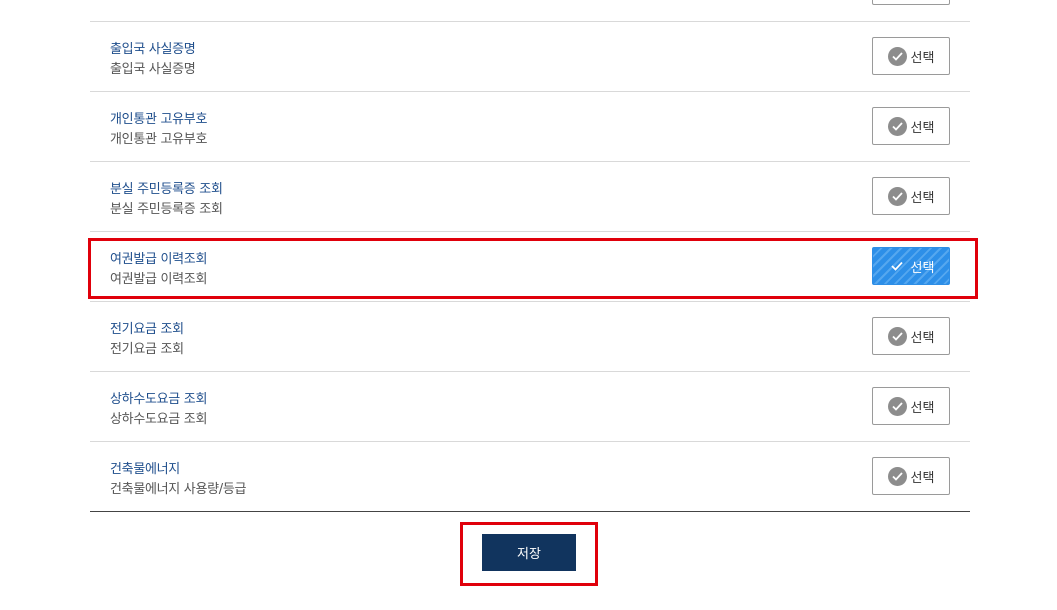  Describe the element at coordinates (897, 266) in the screenshot. I see `check-icon` at that location.